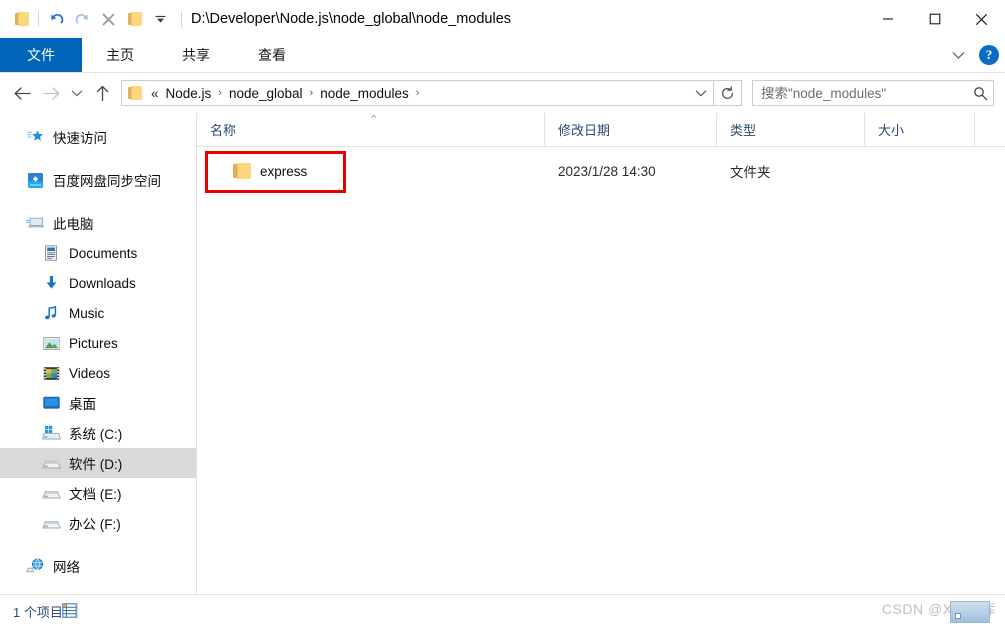 The height and width of the screenshot is (628, 1005). I want to click on sidebar-item-downloads: Downloads, so click(98, 283).